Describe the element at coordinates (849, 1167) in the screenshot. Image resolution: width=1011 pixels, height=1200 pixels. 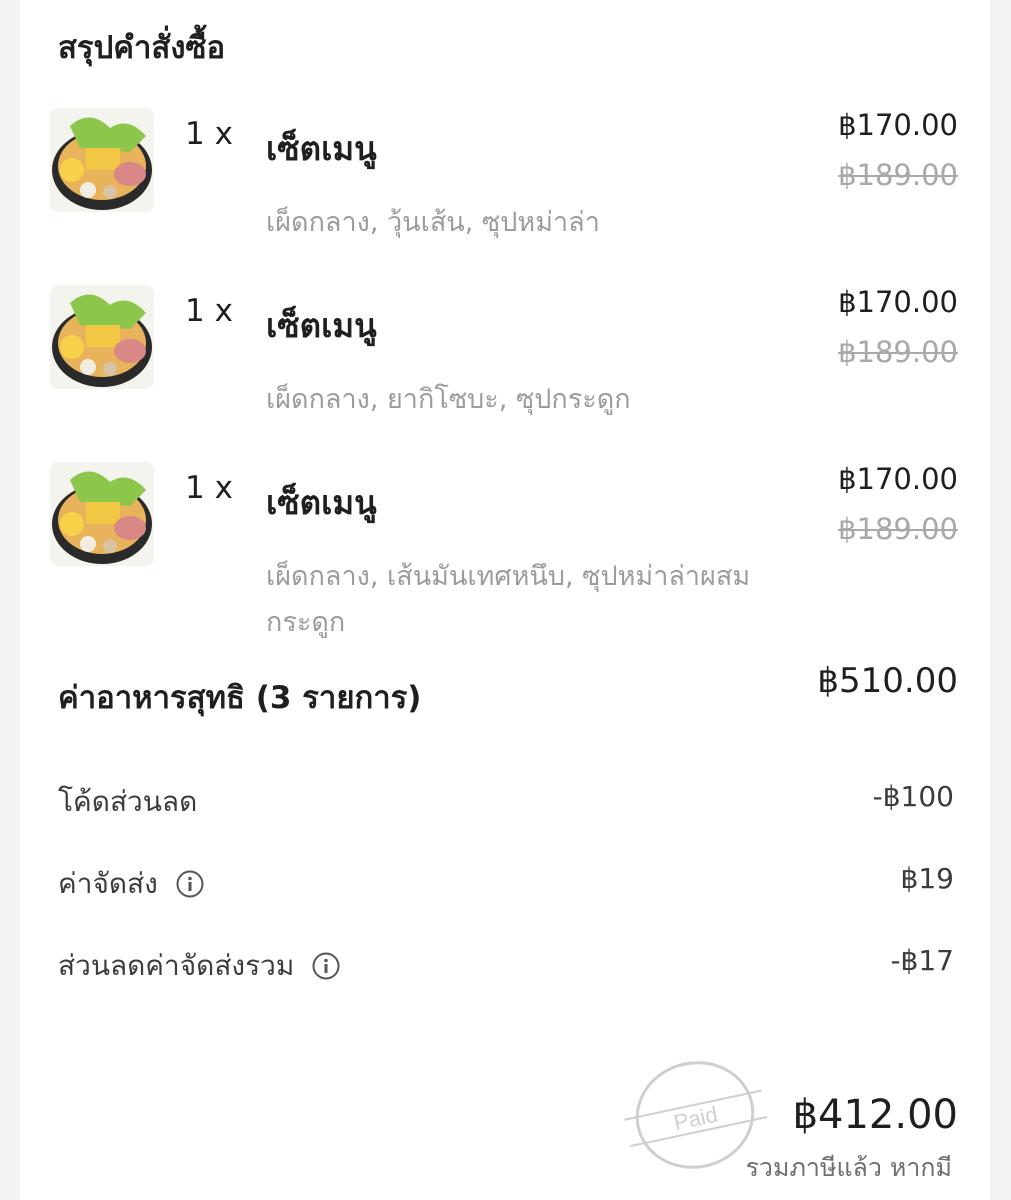
I see `tax-note: รวมภาษีแล้ว หากมี` at that location.